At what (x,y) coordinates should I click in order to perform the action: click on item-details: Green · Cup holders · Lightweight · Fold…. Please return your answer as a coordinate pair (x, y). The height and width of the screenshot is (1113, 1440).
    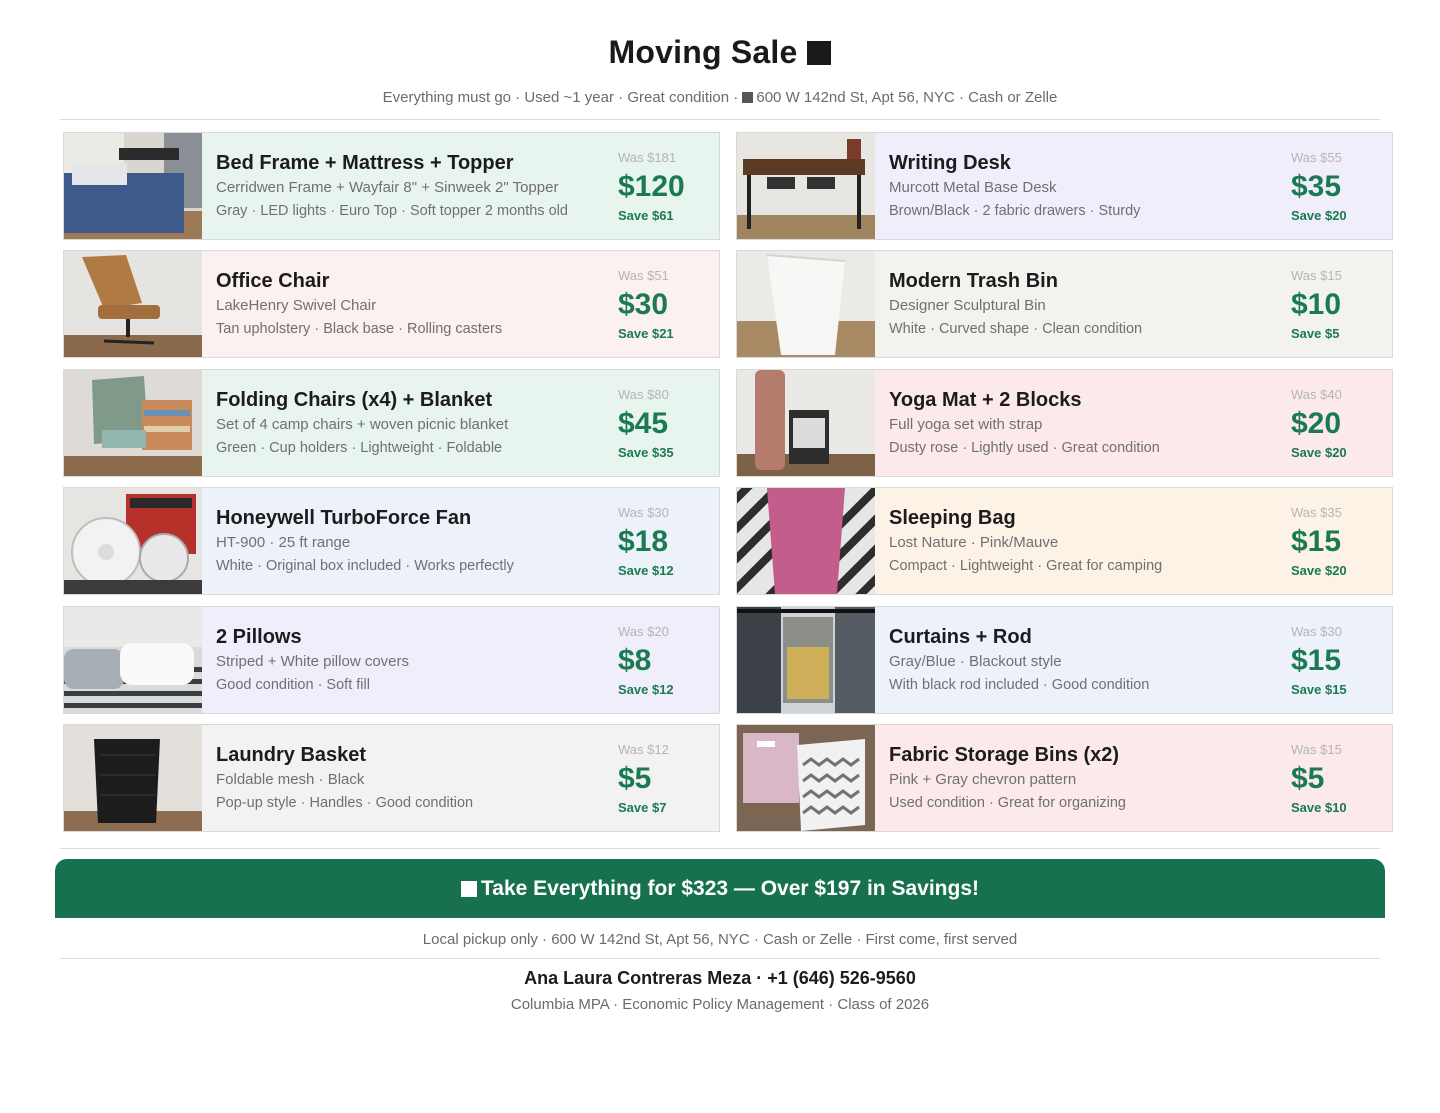
    Looking at the image, I should click on (359, 447).